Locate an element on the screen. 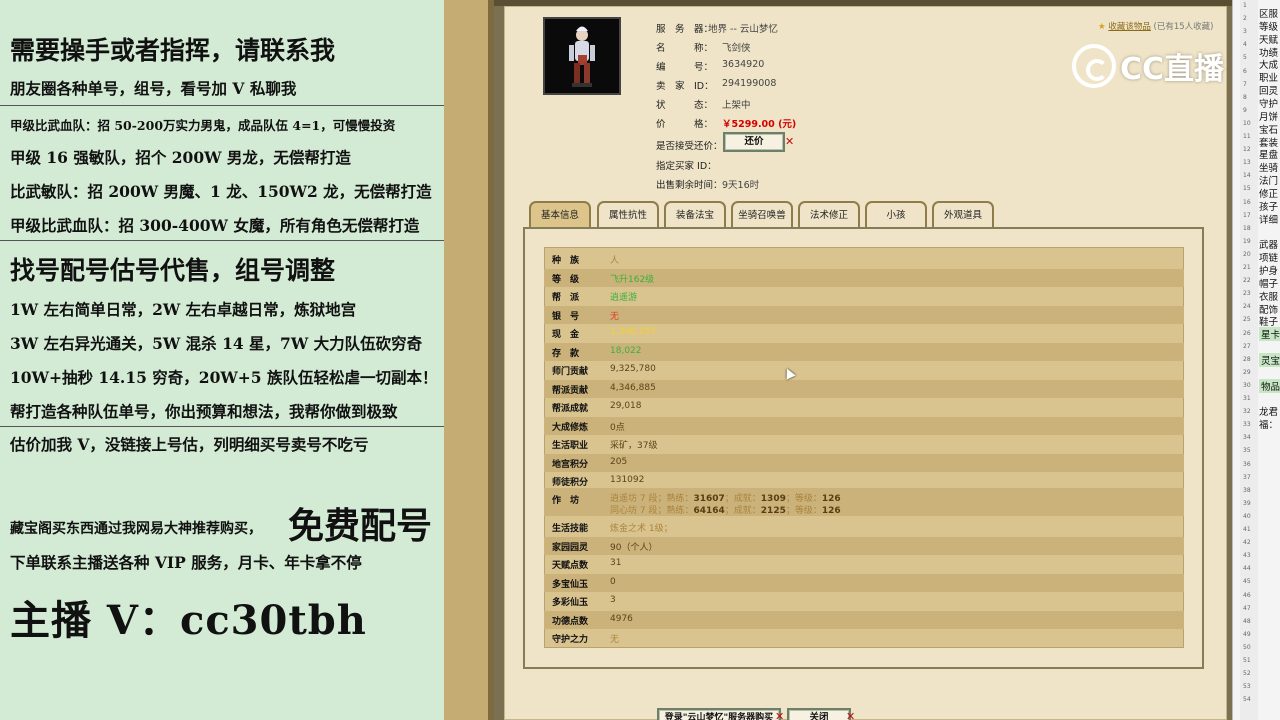 This screenshot has height=720, width=1280. row-label: 功德点数 is located at coordinates (570, 621).